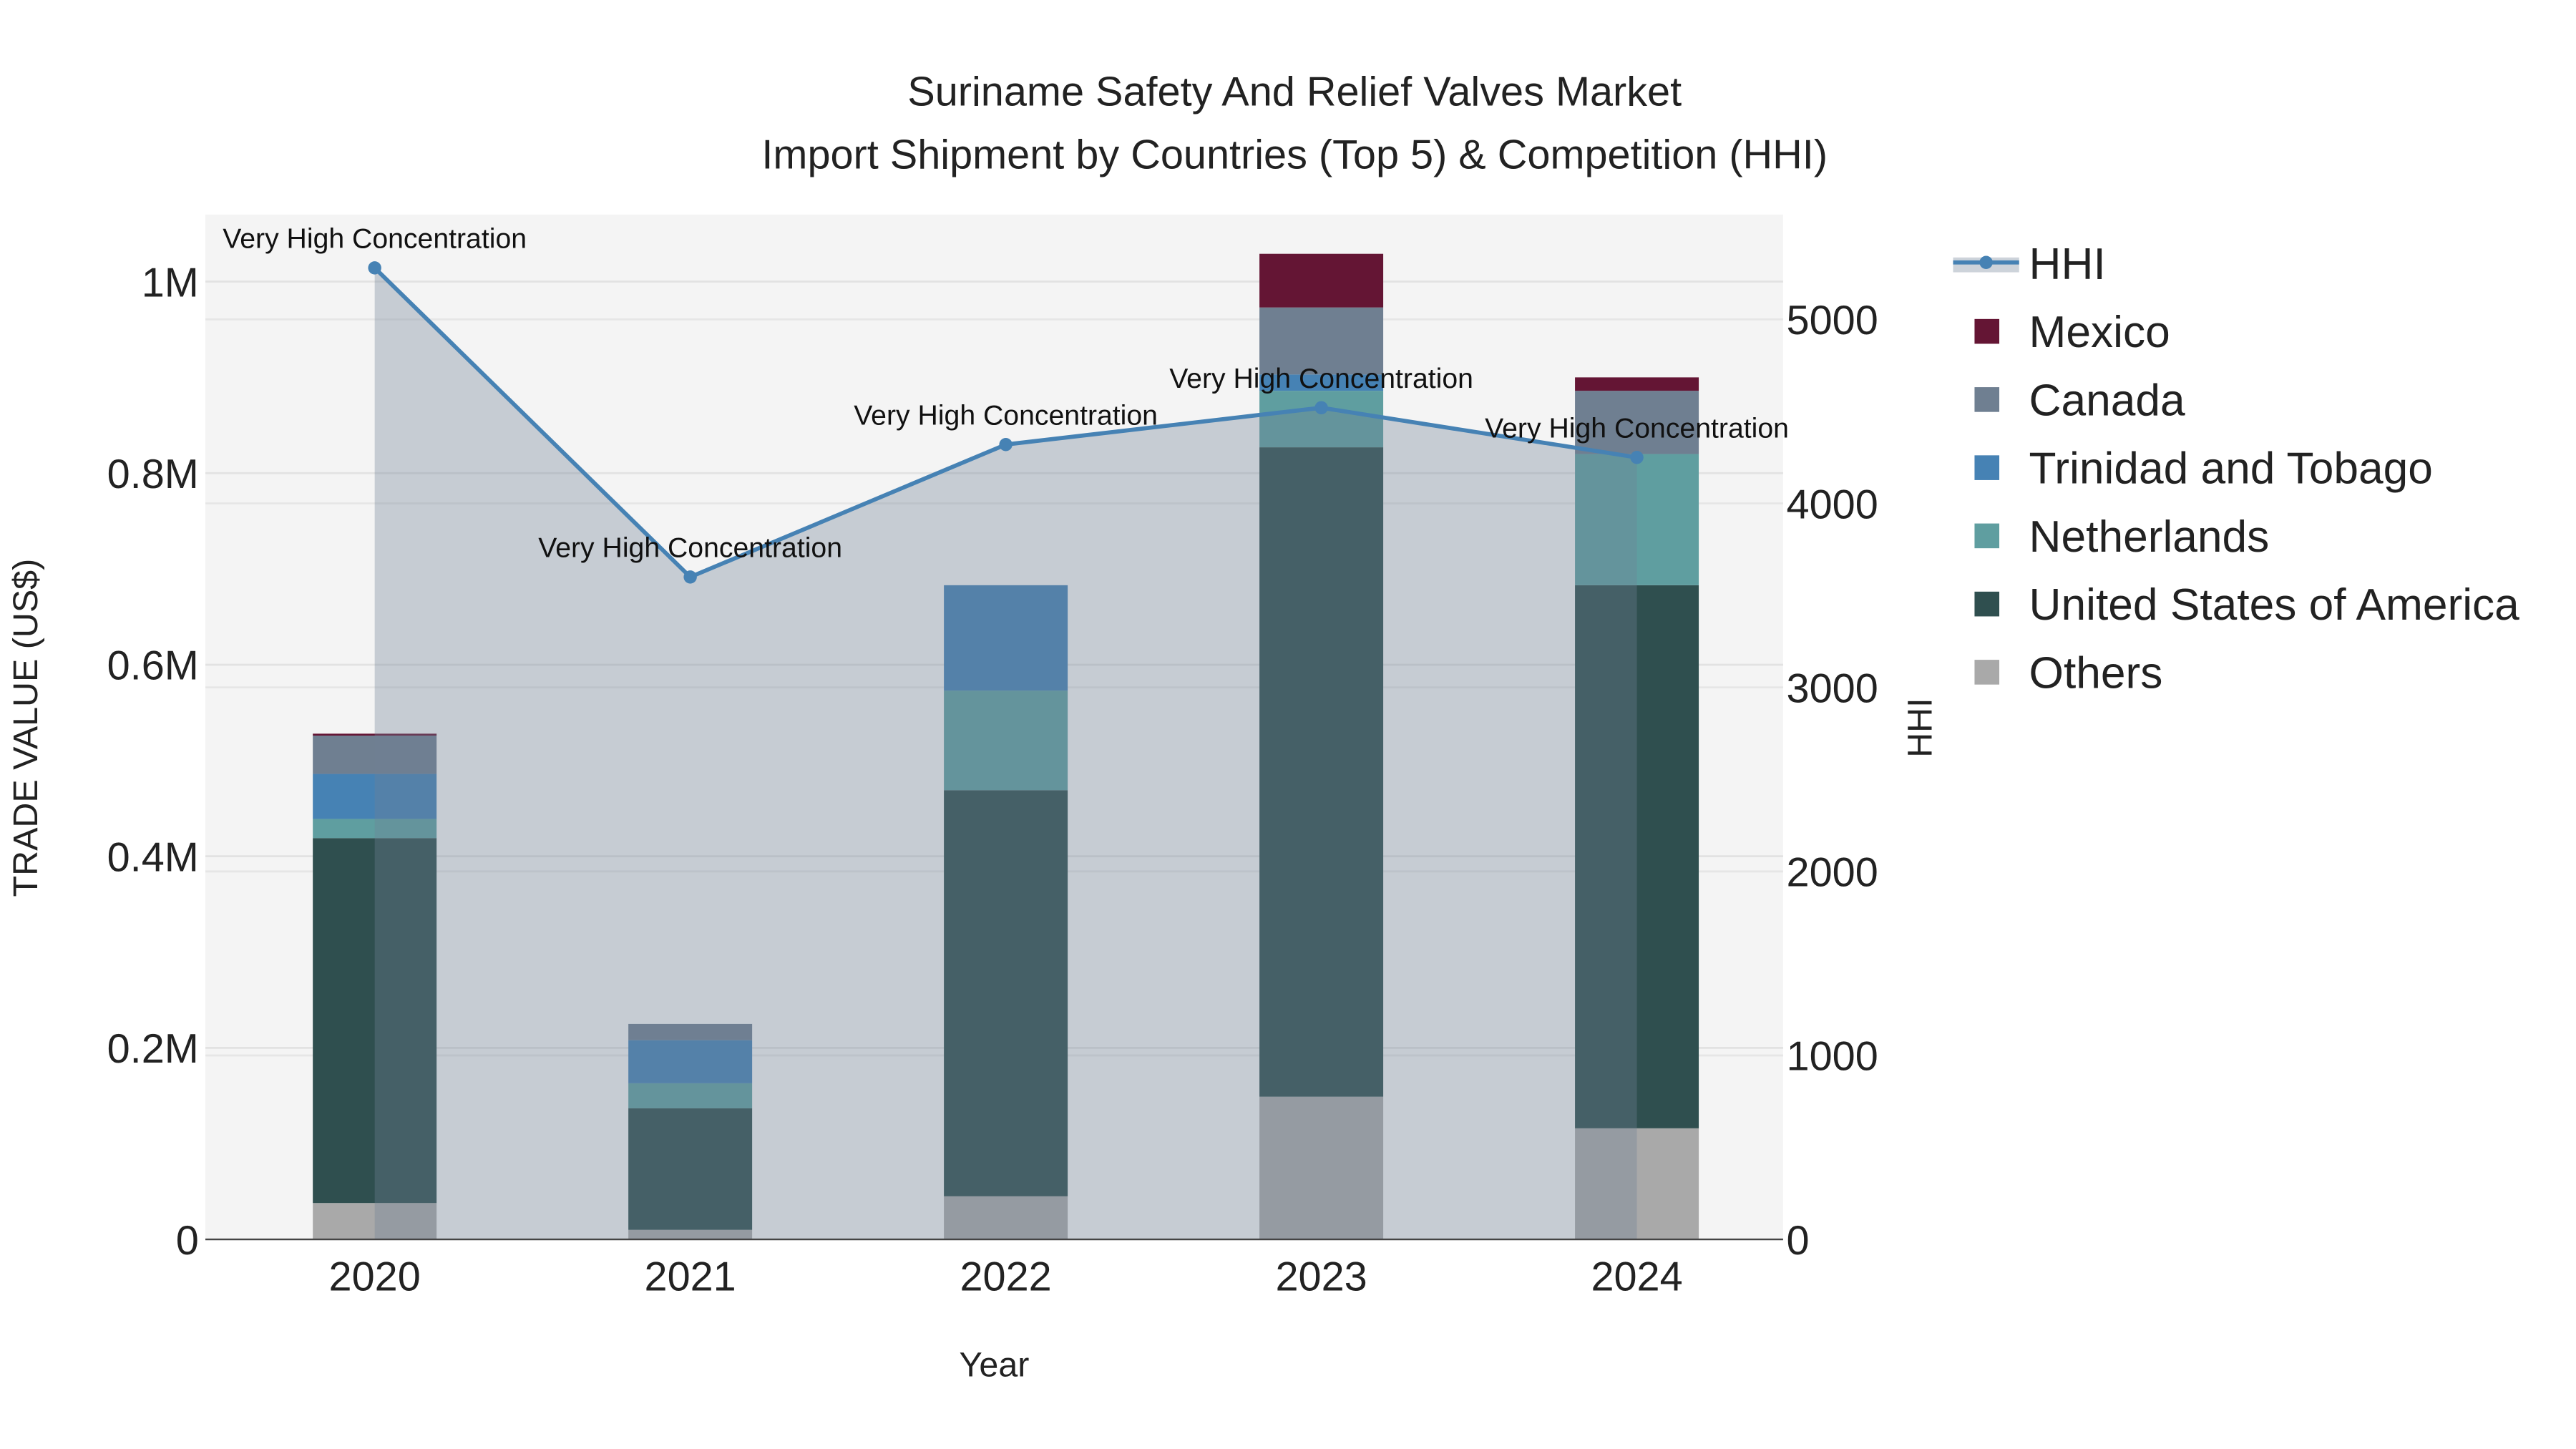 Image resolution: width=2576 pixels, height=1449 pixels. I want to click on x-axis-ticks: 2020 2021 2022 2023 2024, so click(1006, 1277).